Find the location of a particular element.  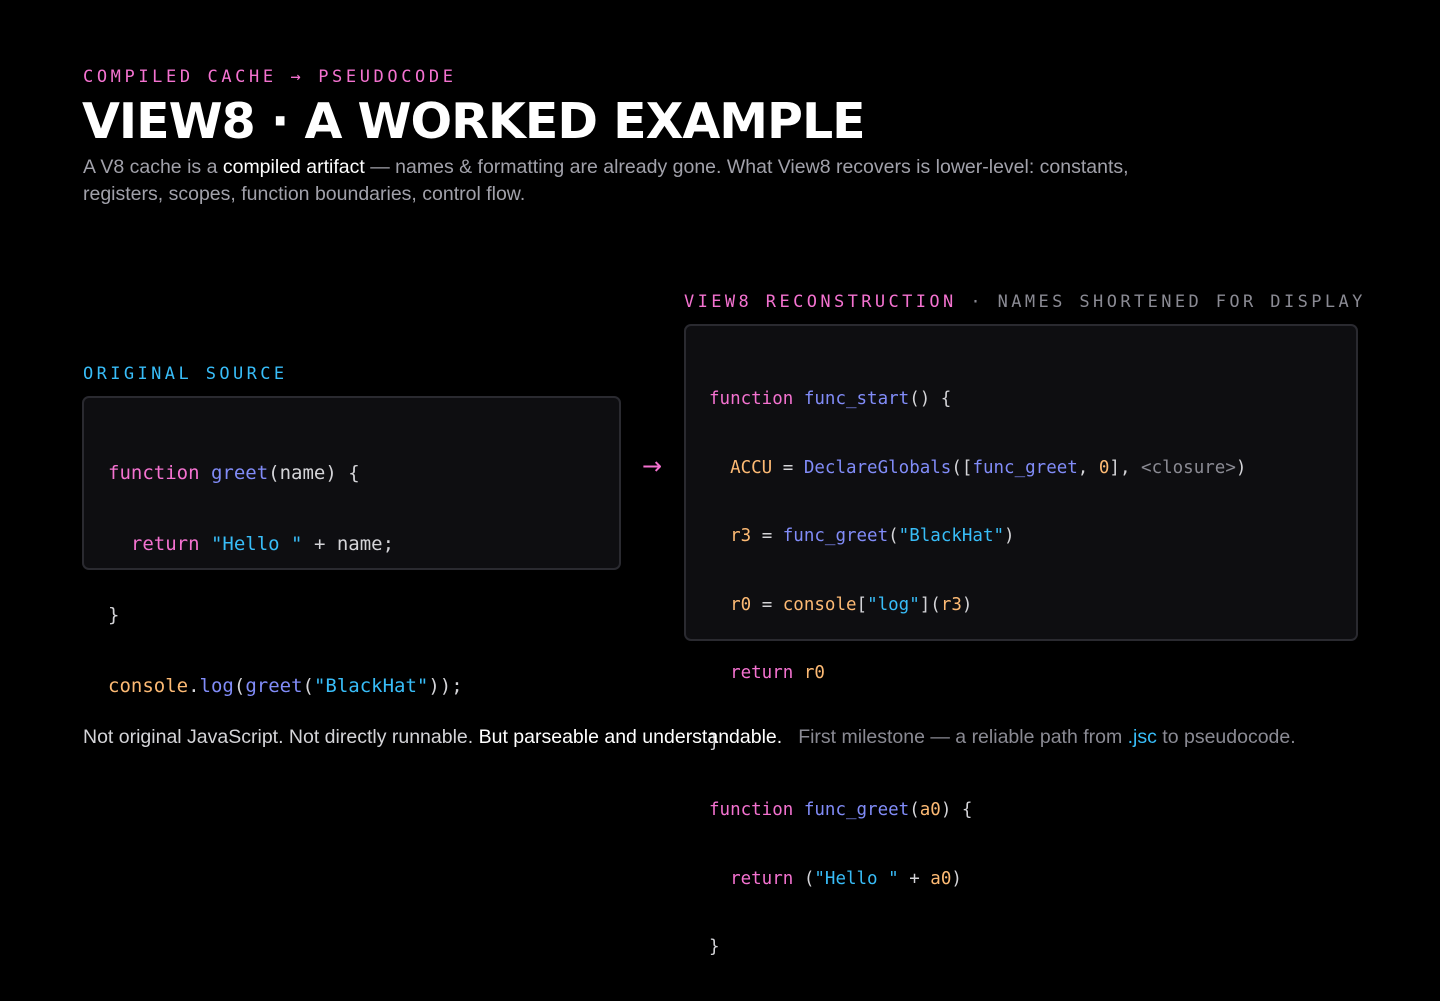

code-text: + is located at coordinates (914, 878).